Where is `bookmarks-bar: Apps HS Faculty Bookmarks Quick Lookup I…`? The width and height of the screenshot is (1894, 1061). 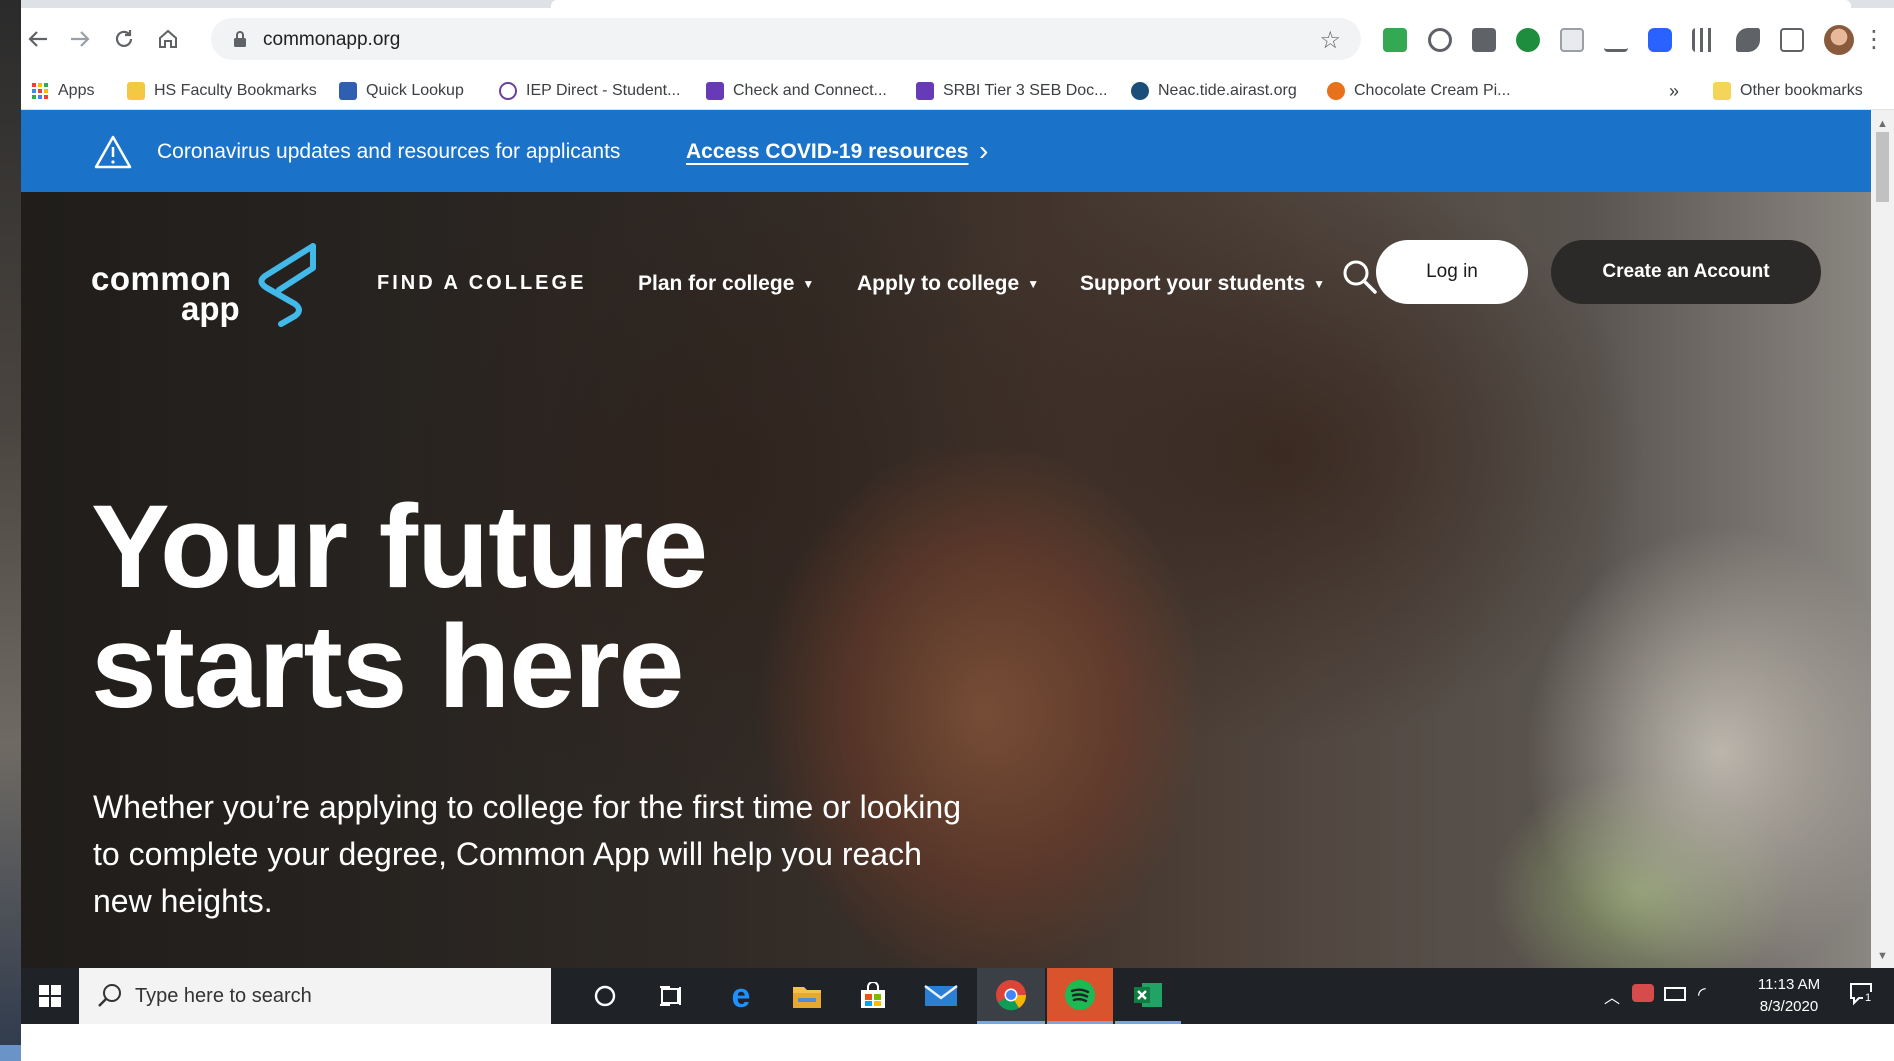 bookmarks-bar: Apps HS Faculty Bookmarks Quick Lookup I… is located at coordinates (957, 91).